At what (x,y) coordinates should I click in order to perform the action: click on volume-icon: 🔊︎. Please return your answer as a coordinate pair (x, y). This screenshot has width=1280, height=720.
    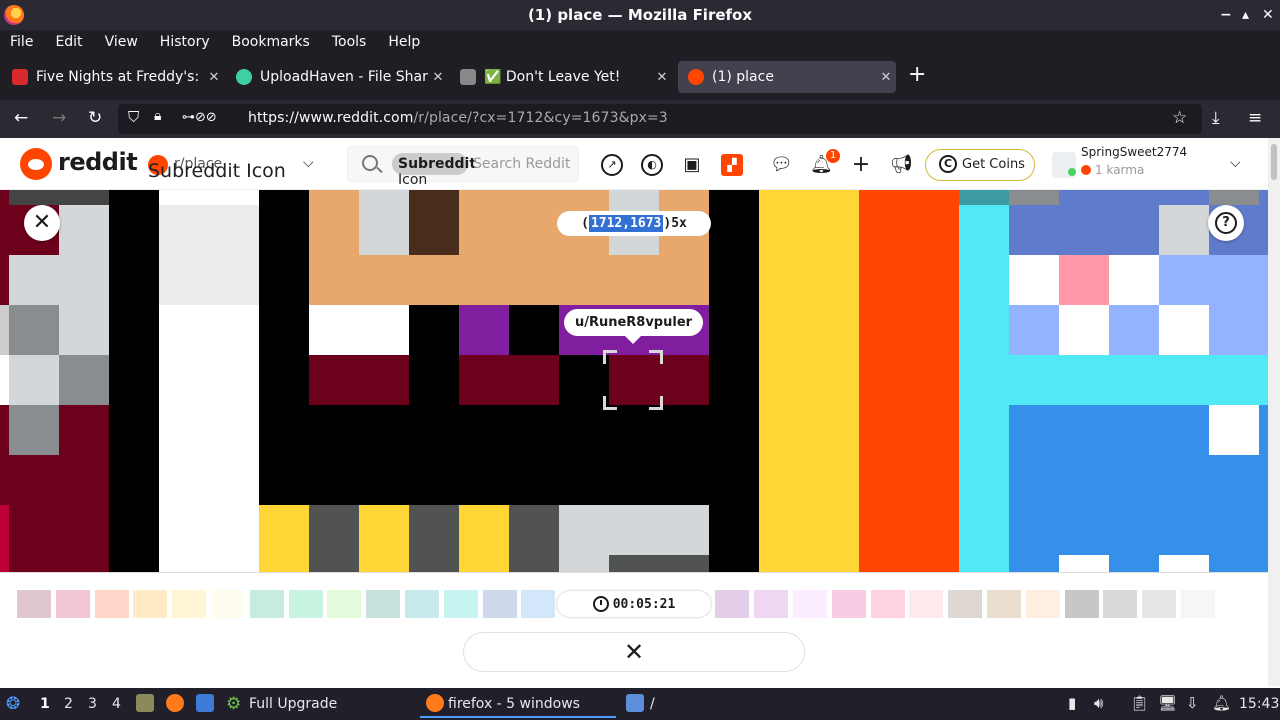
    Looking at the image, I should click on (1098, 703).